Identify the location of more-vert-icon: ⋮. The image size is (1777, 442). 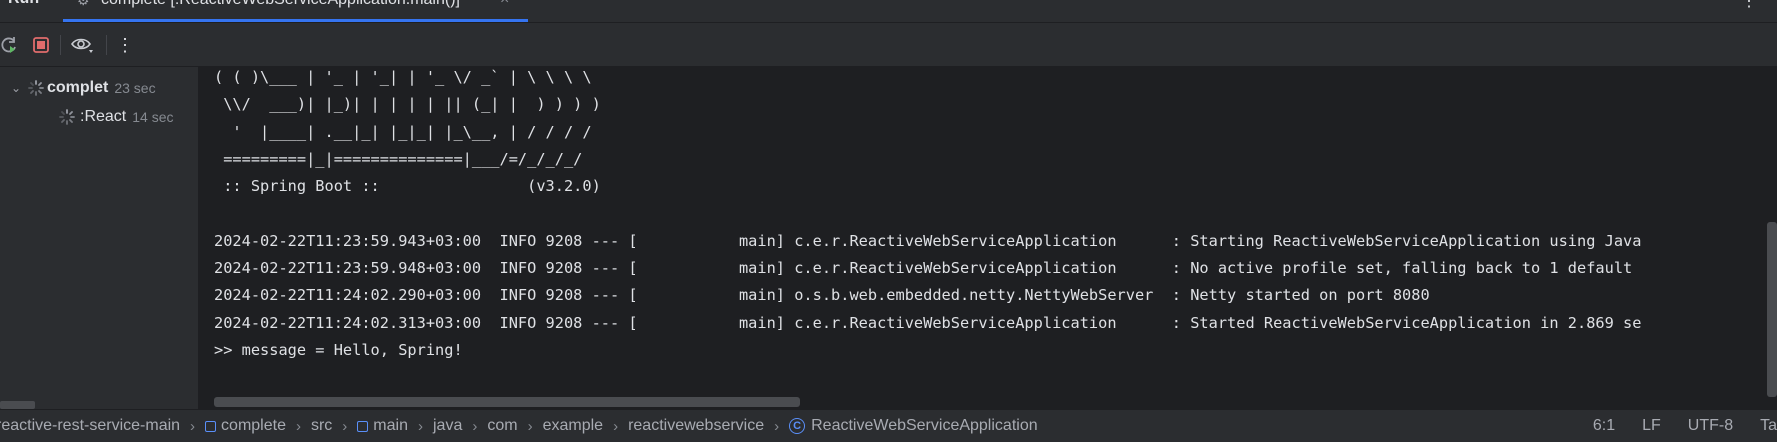
(125, 45).